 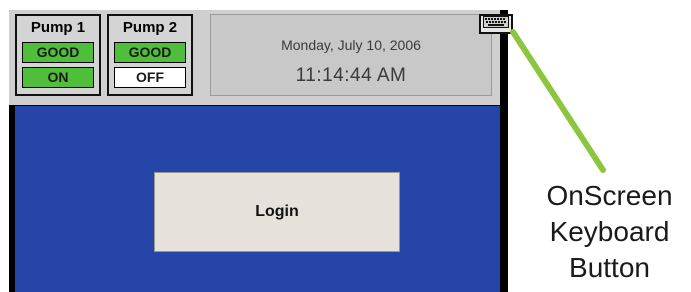 I want to click on callout-label: OnScreen Keyboard Button, so click(x=609, y=232).